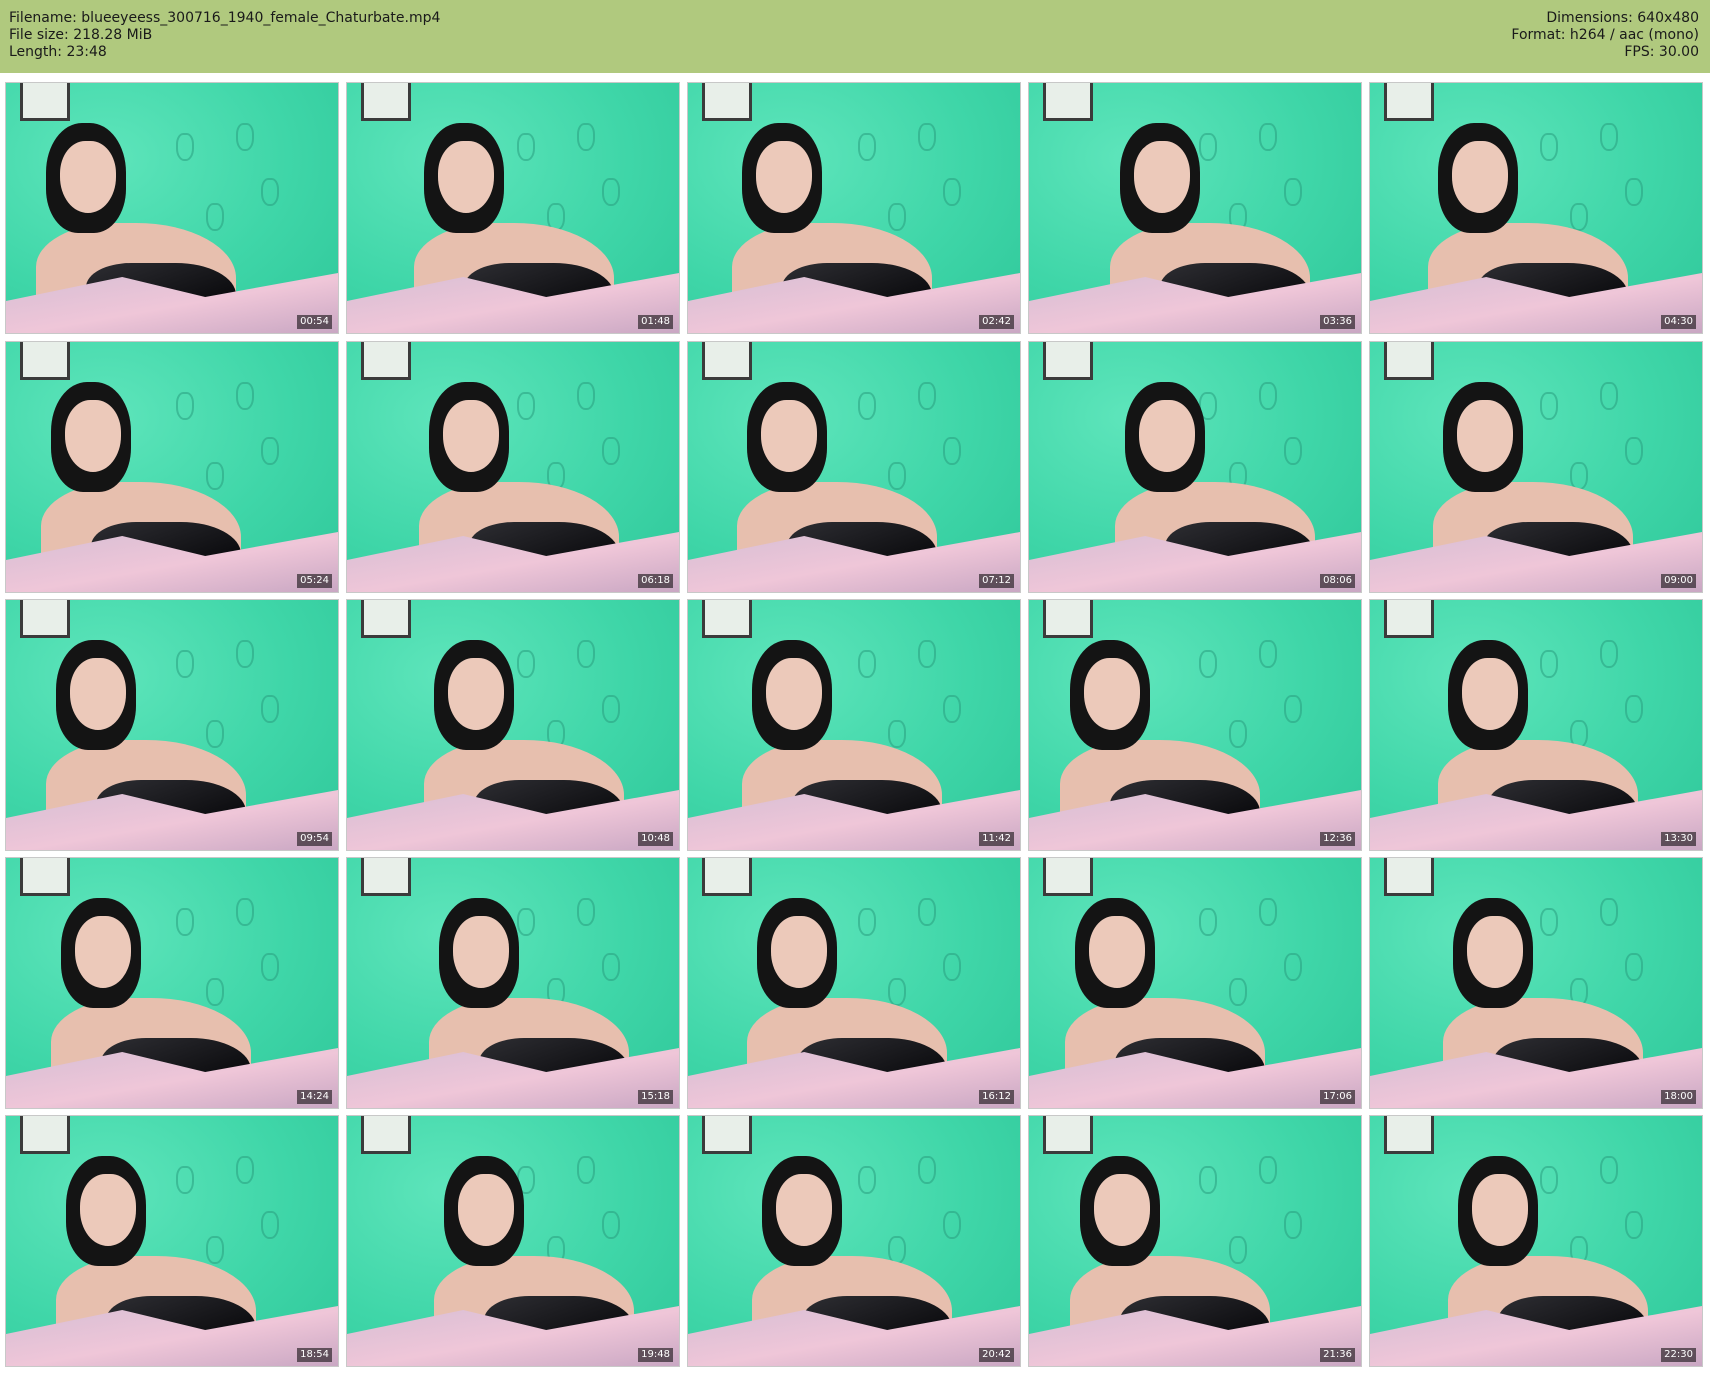 Image resolution: width=1710 pixels, height=1373 pixels. Describe the element at coordinates (655, 581) in the screenshot. I see `thumbnail-timestamp: 06:18` at that location.